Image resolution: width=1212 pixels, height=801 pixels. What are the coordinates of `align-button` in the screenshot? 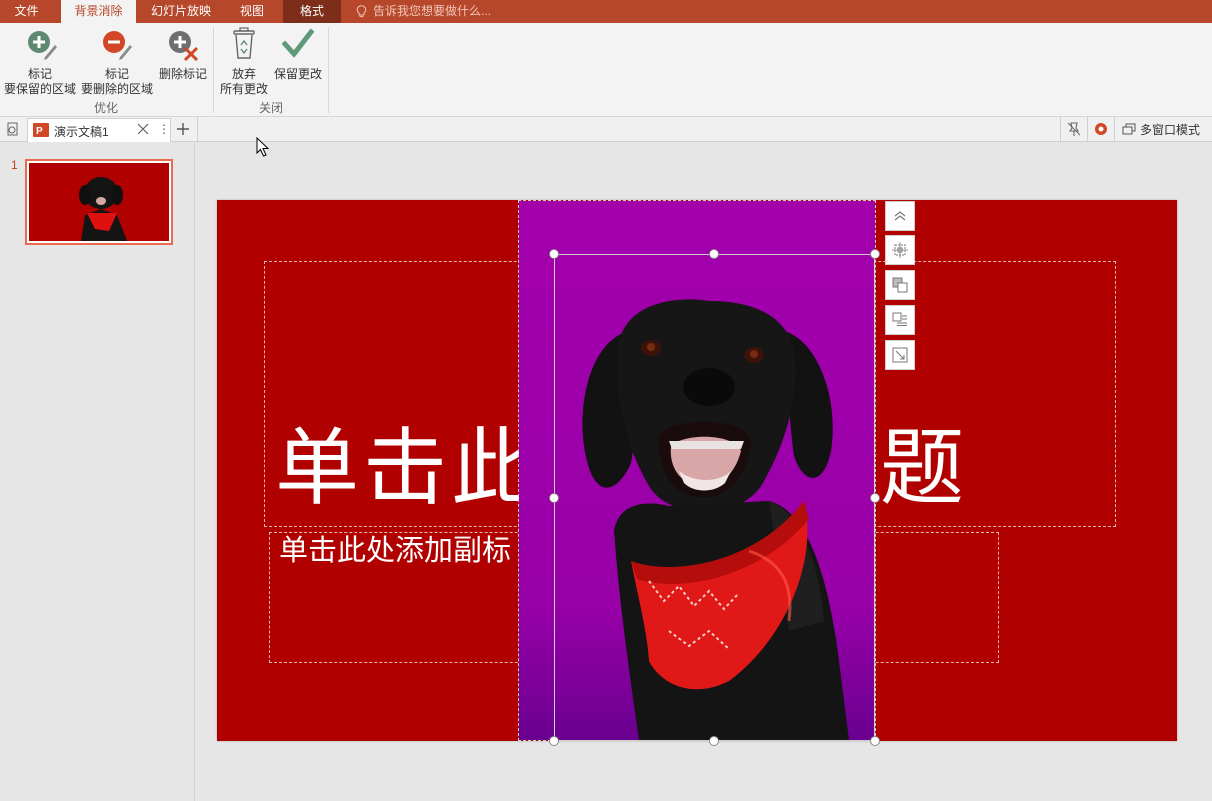 It's located at (900, 250).